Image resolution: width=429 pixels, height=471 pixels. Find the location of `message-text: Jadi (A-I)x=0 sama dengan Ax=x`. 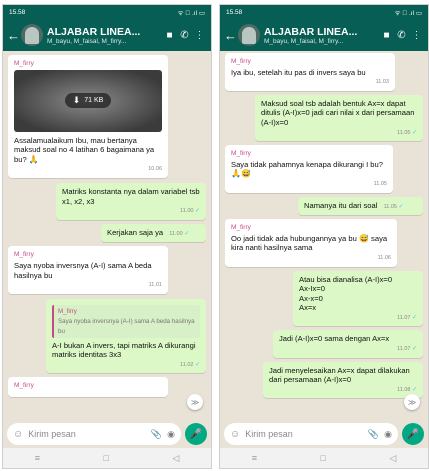

message-text: Jadi (A-I)x=0 sama dengan Ax=x is located at coordinates (334, 339).